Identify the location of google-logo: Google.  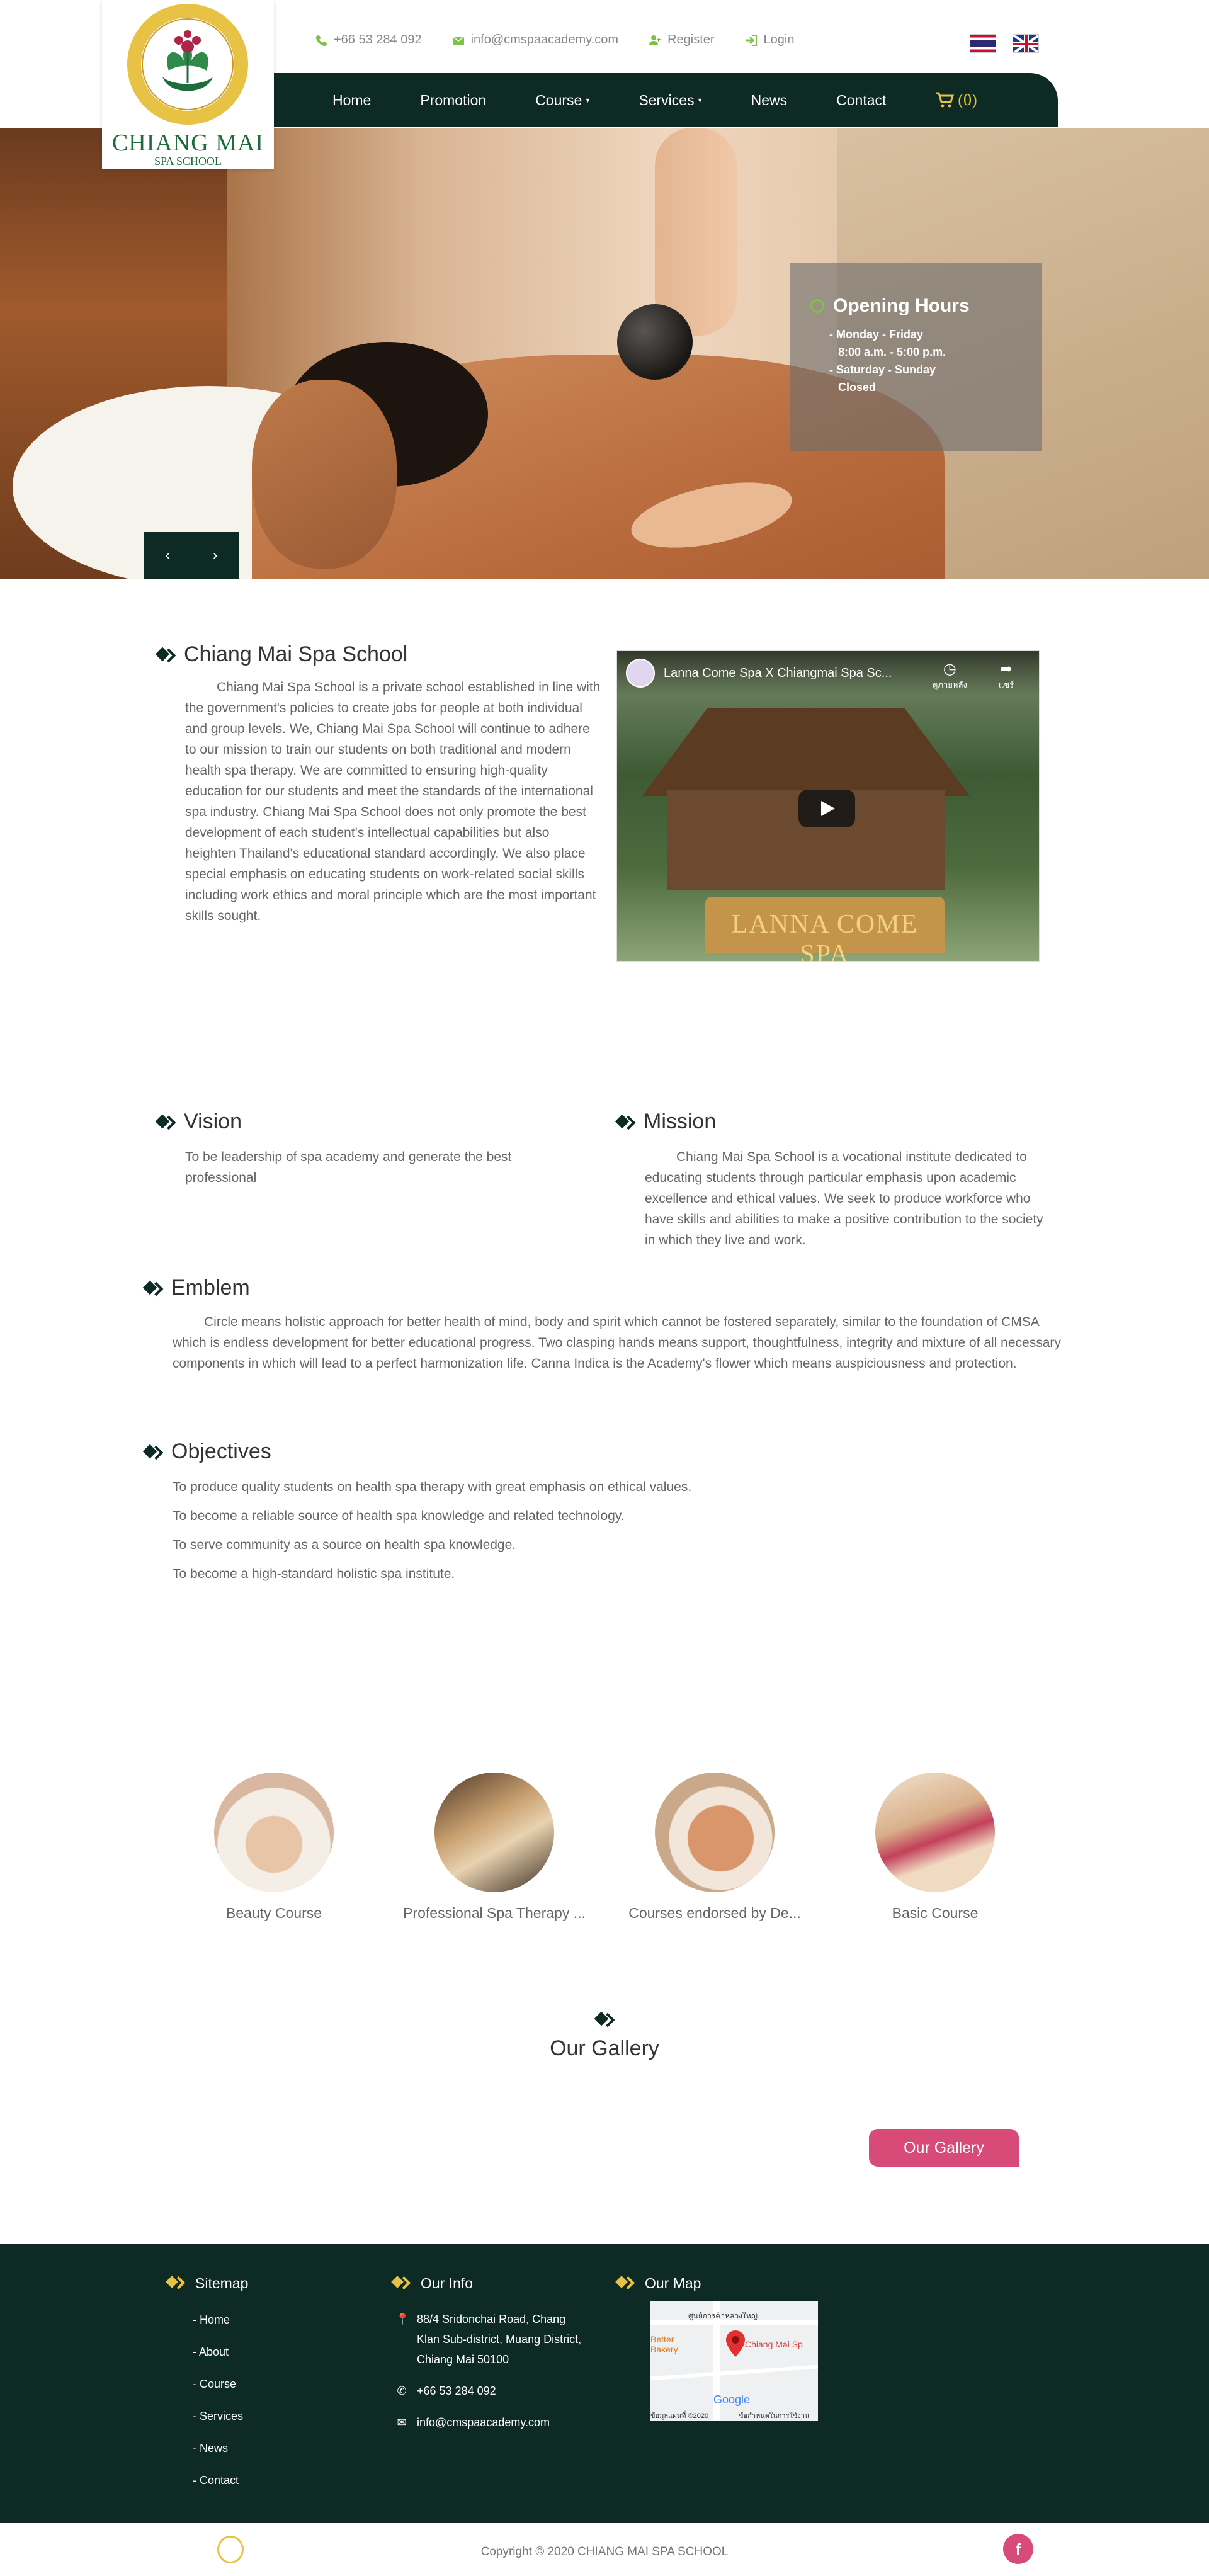
(732, 2399).